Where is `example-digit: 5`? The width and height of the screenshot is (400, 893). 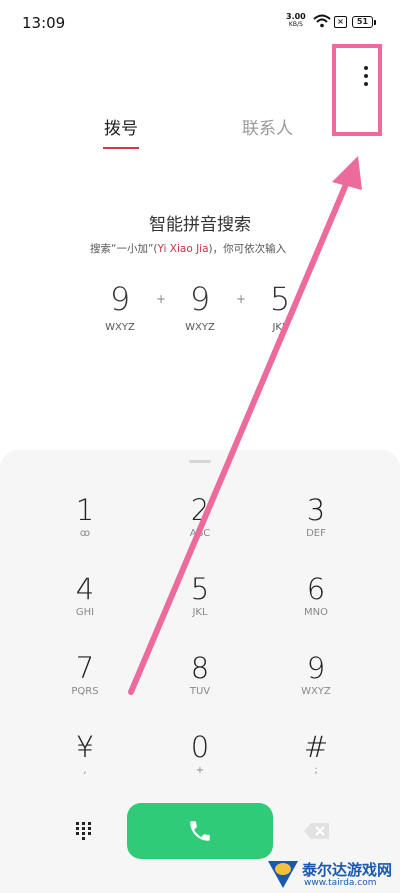 example-digit: 5 is located at coordinates (280, 299).